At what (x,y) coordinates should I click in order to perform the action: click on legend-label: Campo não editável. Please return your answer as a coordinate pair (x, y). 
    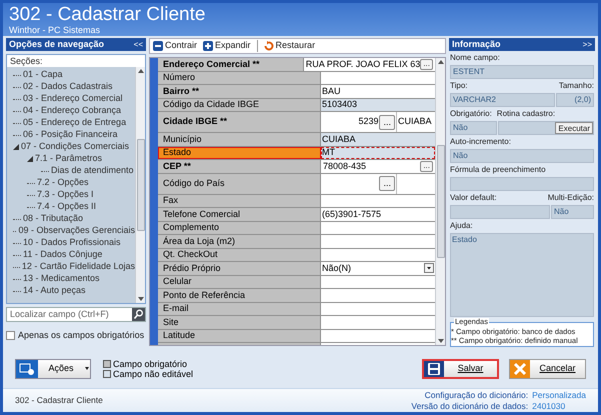
    Looking at the image, I should click on (153, 374).